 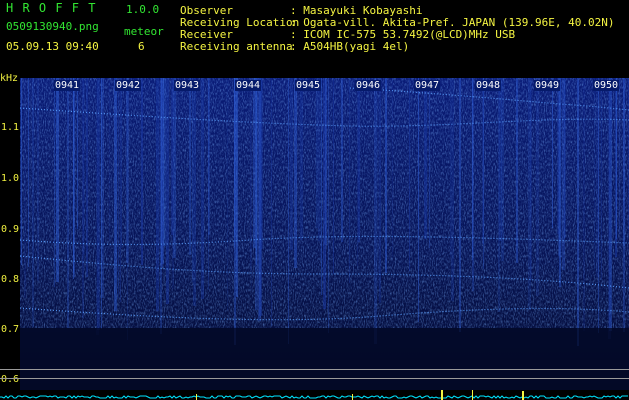 I want to click on noise-level-trace, so click(x=314, y=395).